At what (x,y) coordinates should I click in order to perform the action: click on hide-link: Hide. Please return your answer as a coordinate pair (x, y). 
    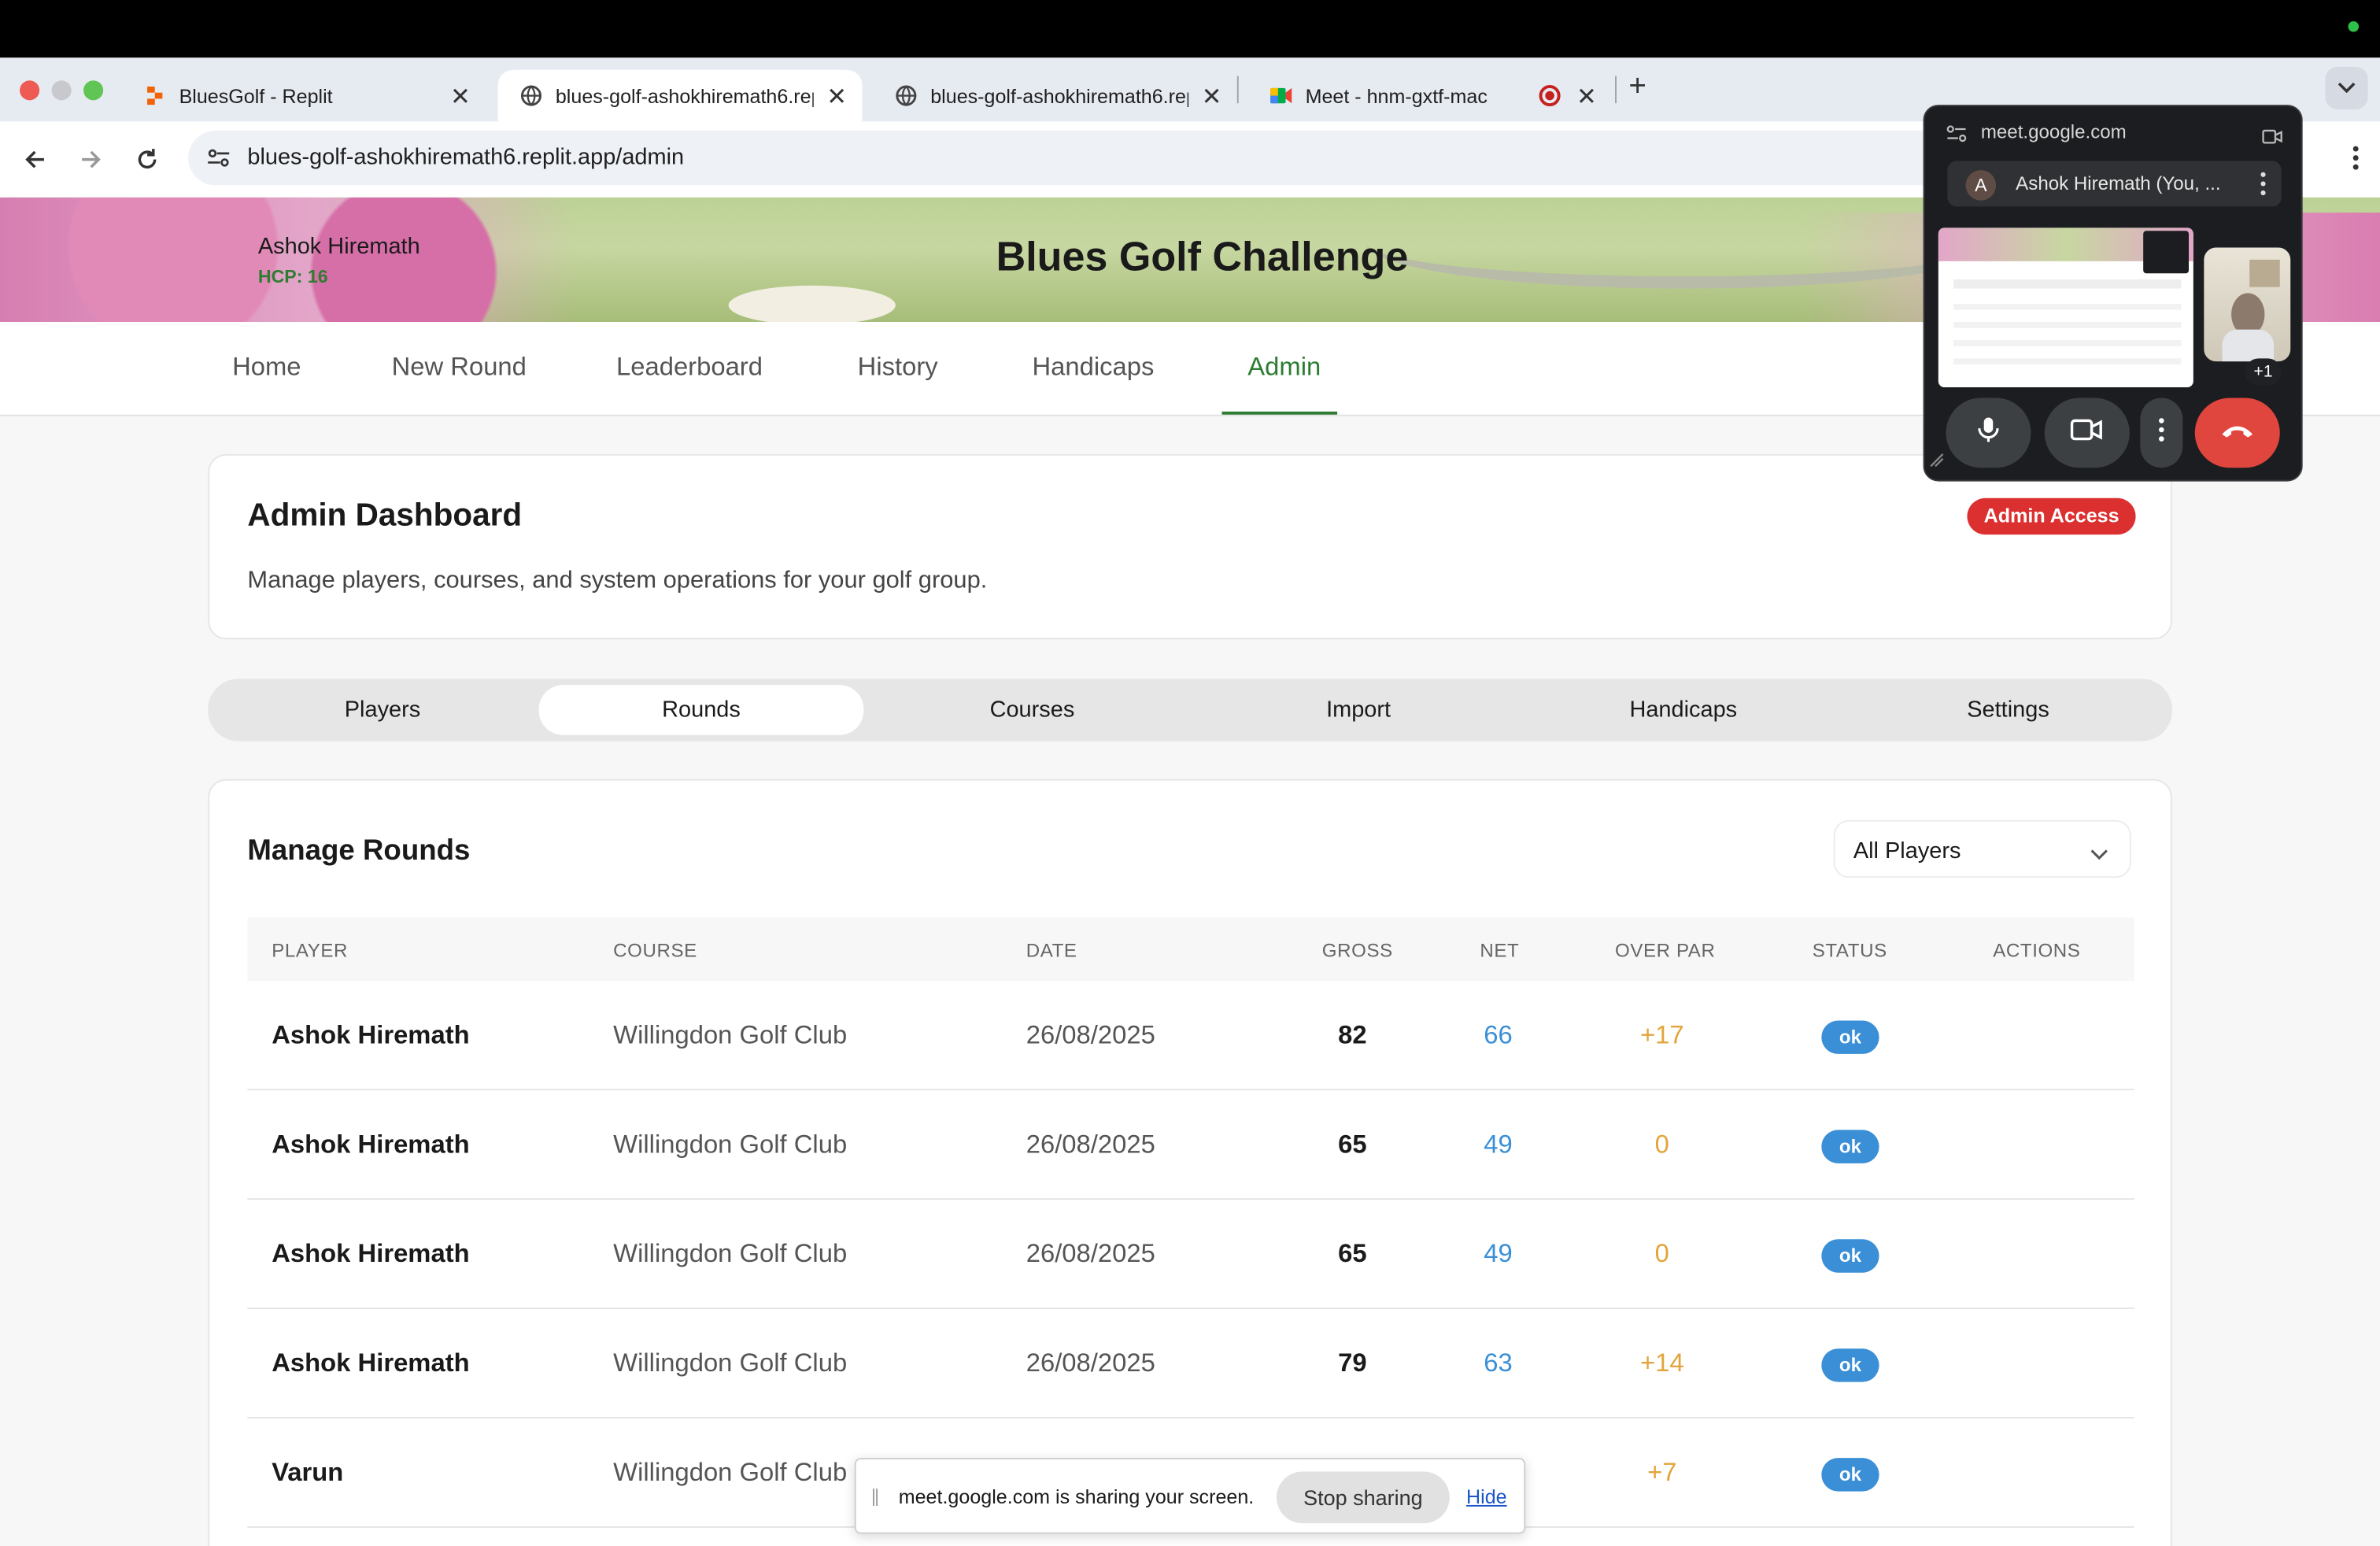
    Looking at the image, I should click on (1486, 1496).